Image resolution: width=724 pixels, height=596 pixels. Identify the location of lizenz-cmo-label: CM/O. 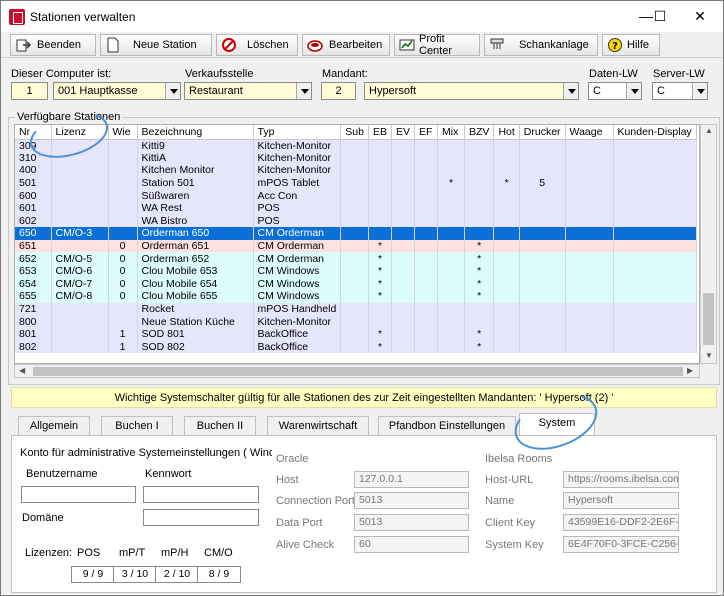
(218, 553).